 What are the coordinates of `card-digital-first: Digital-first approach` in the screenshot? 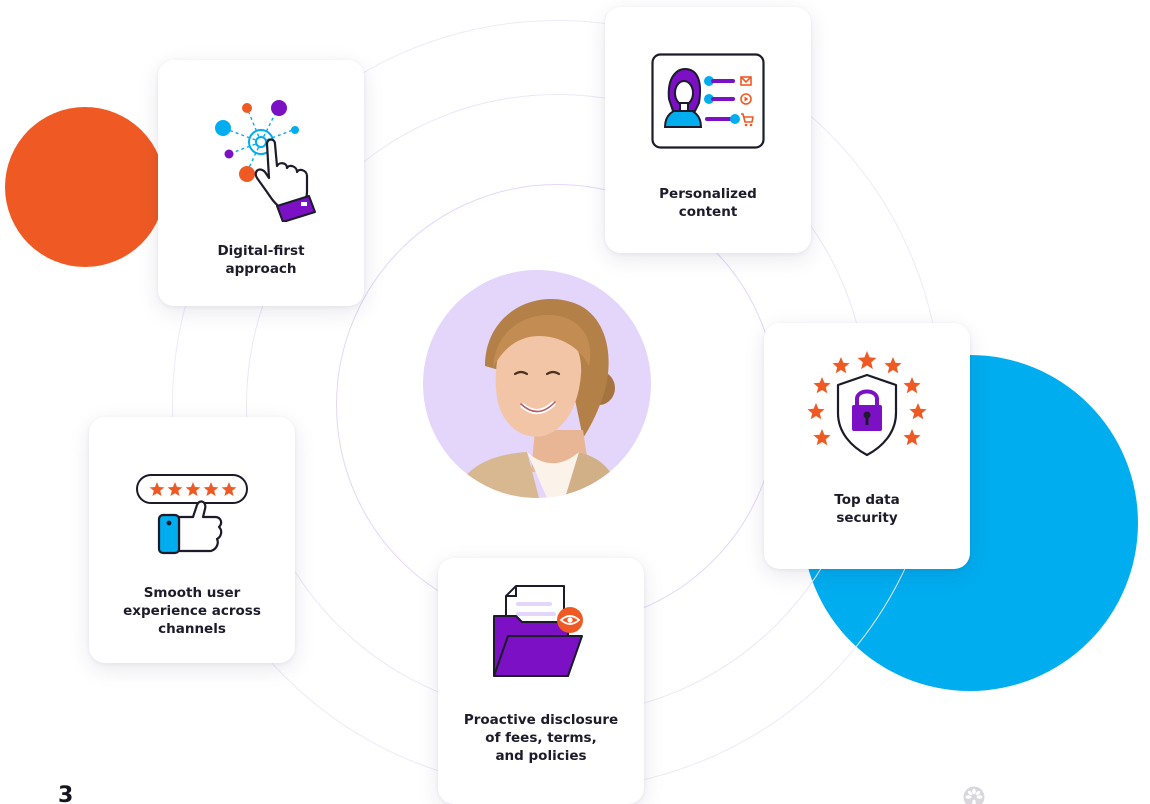 It's located at (261, 183).